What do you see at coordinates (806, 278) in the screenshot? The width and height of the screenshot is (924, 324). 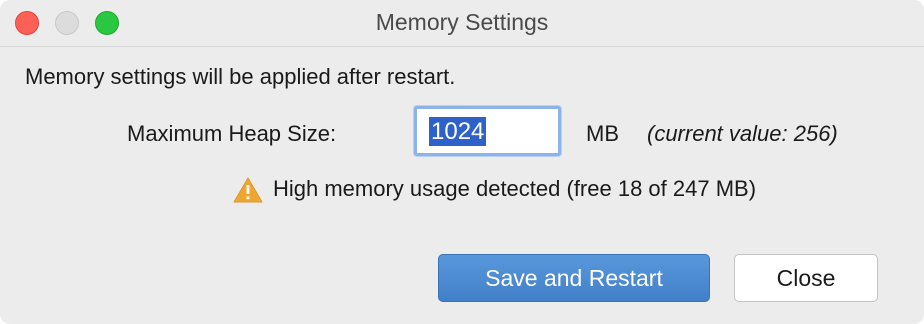 I see `close-button: Close` at bounding box center [806, 278].